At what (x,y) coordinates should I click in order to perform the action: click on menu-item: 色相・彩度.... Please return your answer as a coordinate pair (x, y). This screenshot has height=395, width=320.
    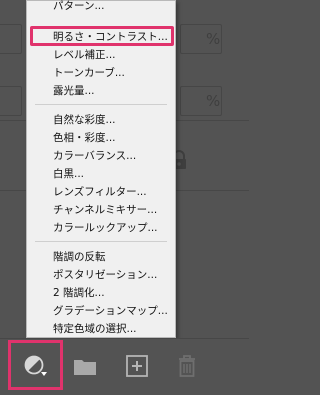
    Looking at the image, I should click on (101, 138).